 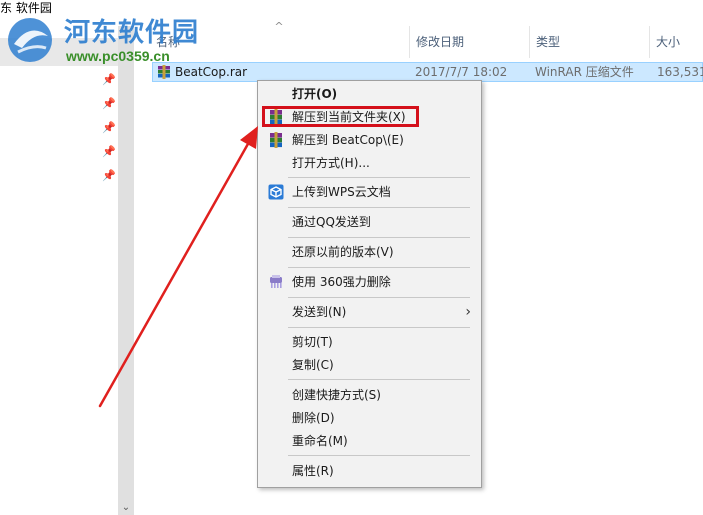 What do you see at coordinates (341, 282) in the screenshot?
I see `menu-label: 使用 360强力删除` at bounding box center [341, 282].